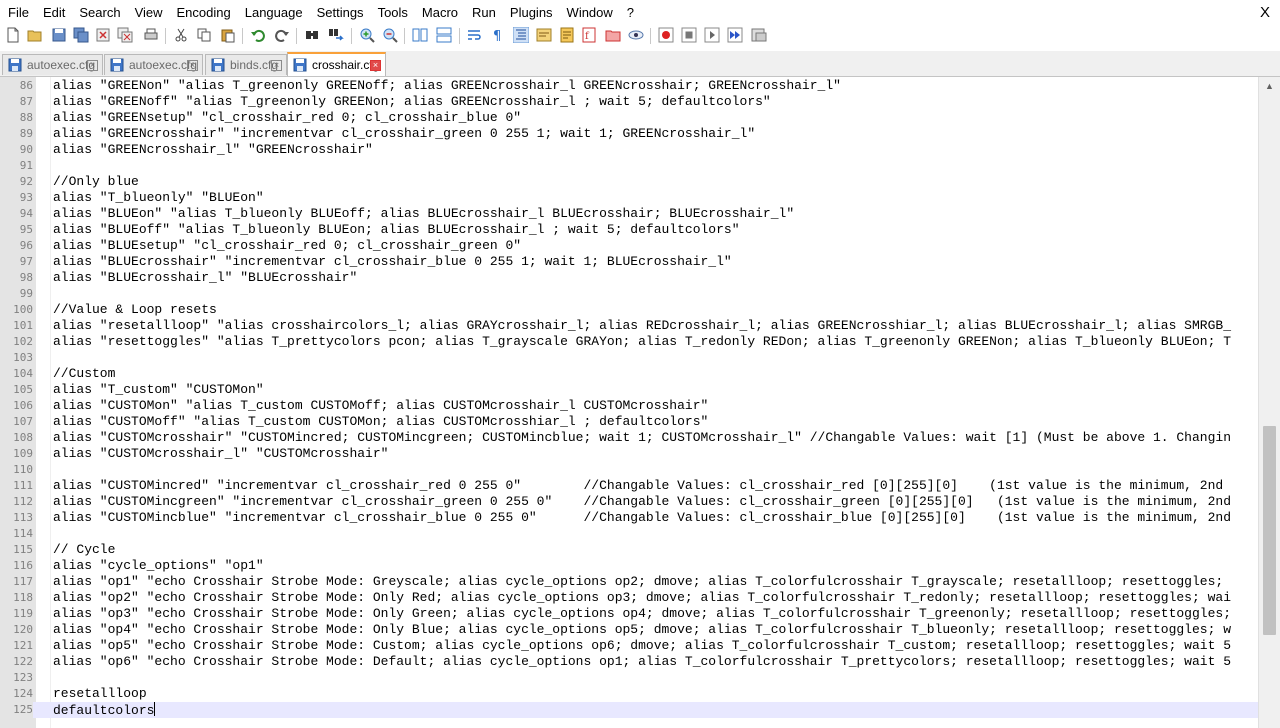  Describe the element at coordinates (340, 13) in the screenshot. I see `menu-settings: Settings` at that location.